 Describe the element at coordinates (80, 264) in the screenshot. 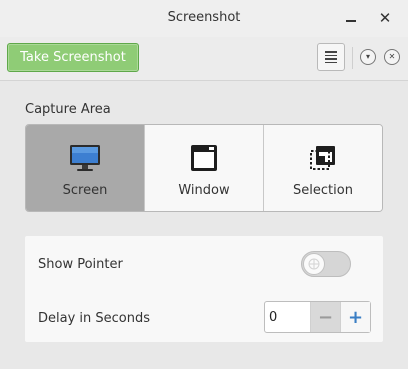

I see `show-pointer-label: Show Pointer` at that location.